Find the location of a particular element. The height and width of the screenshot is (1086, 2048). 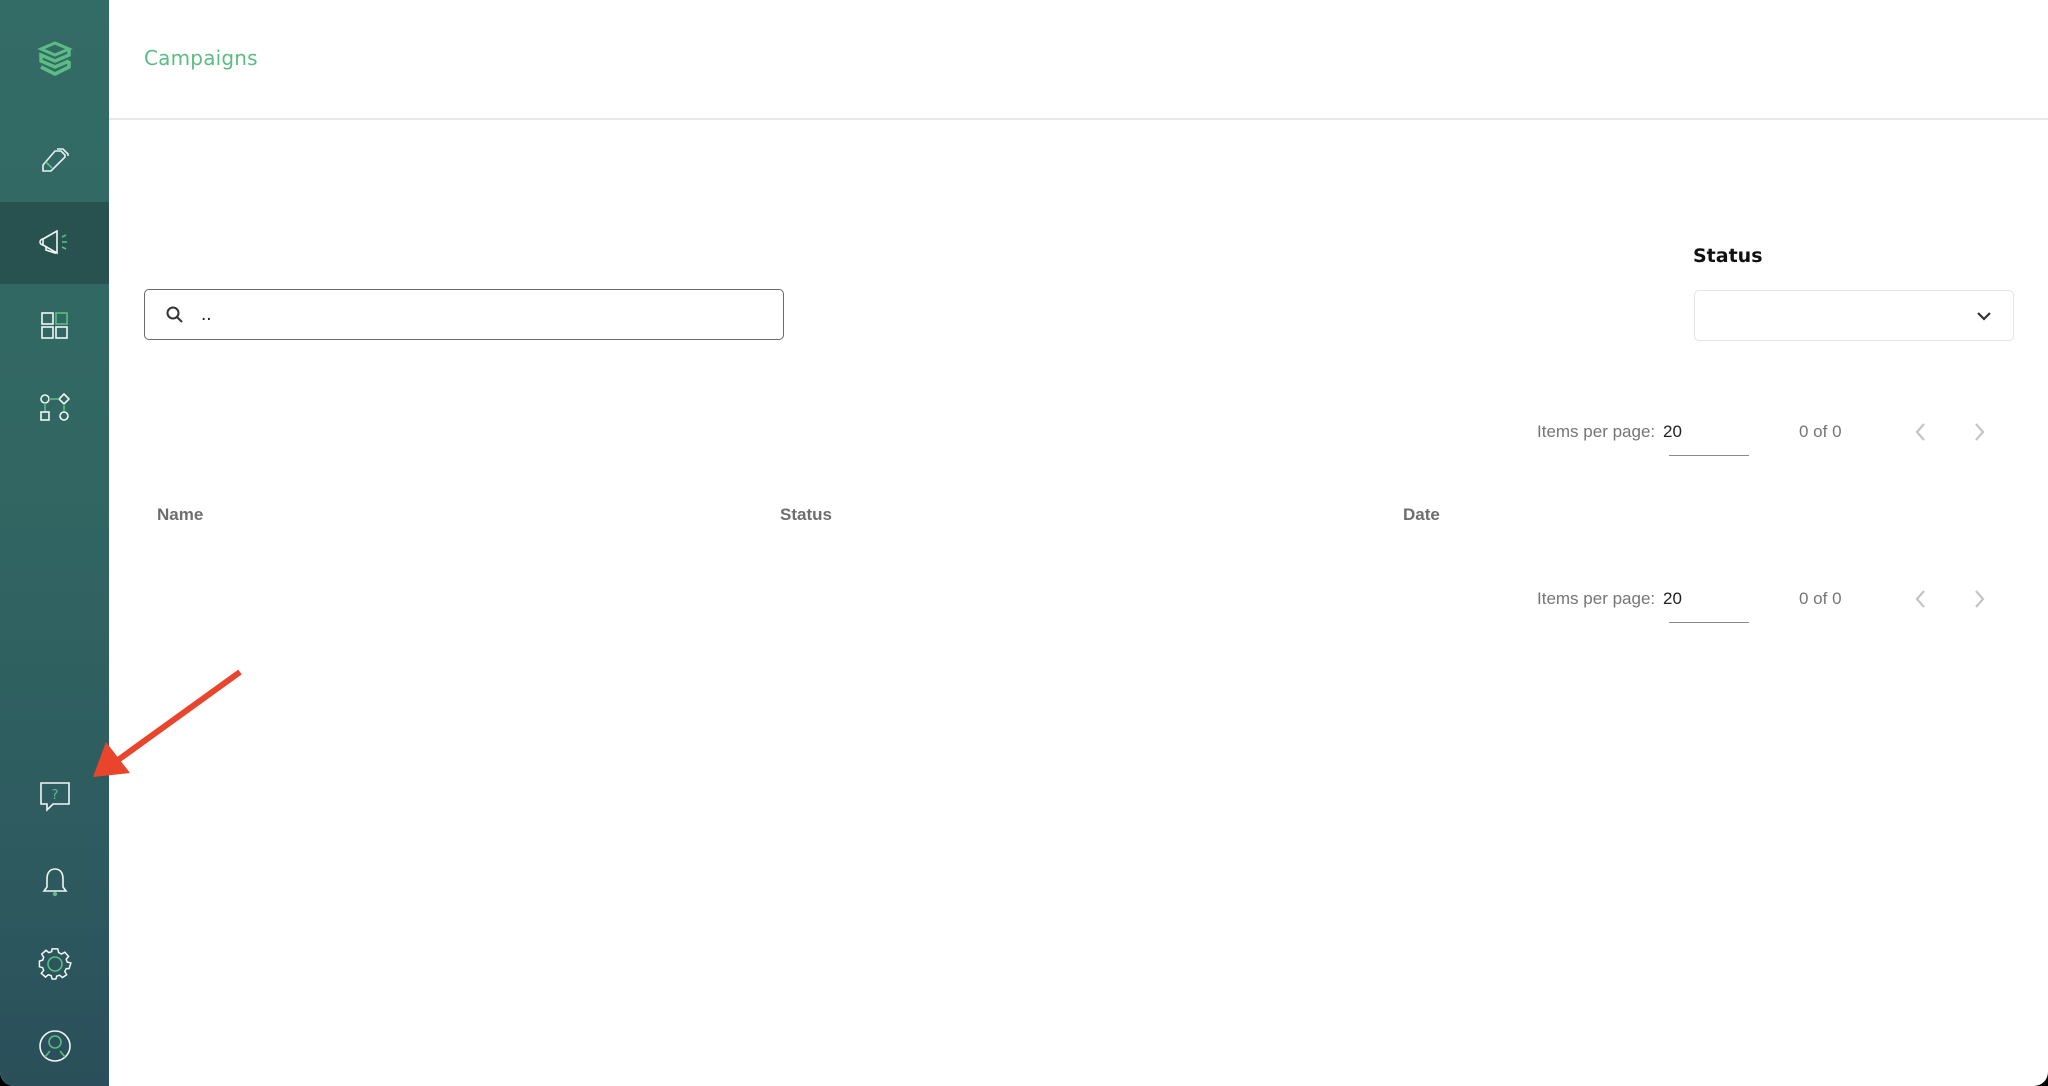

megaphone-icon is located at coordinates (52, 242).